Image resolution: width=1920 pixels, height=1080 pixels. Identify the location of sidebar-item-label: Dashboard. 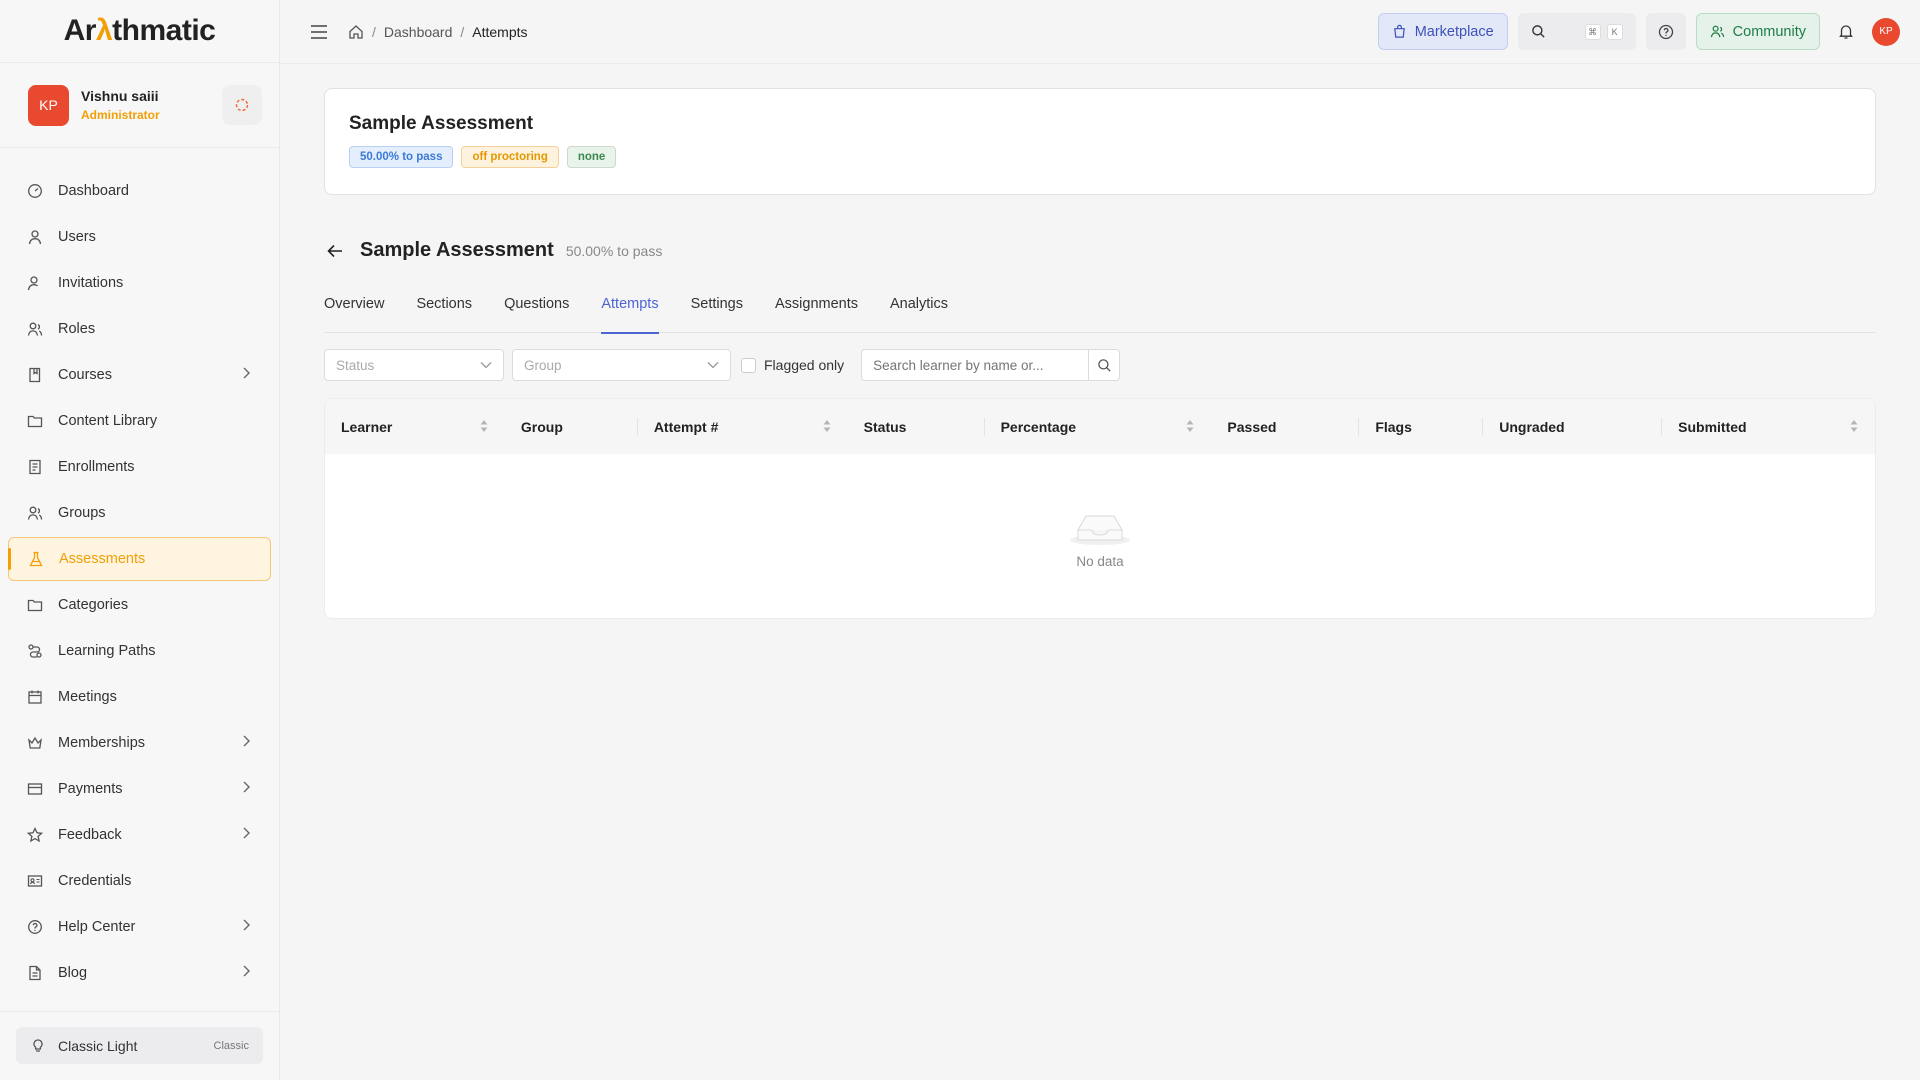
(93, 191).